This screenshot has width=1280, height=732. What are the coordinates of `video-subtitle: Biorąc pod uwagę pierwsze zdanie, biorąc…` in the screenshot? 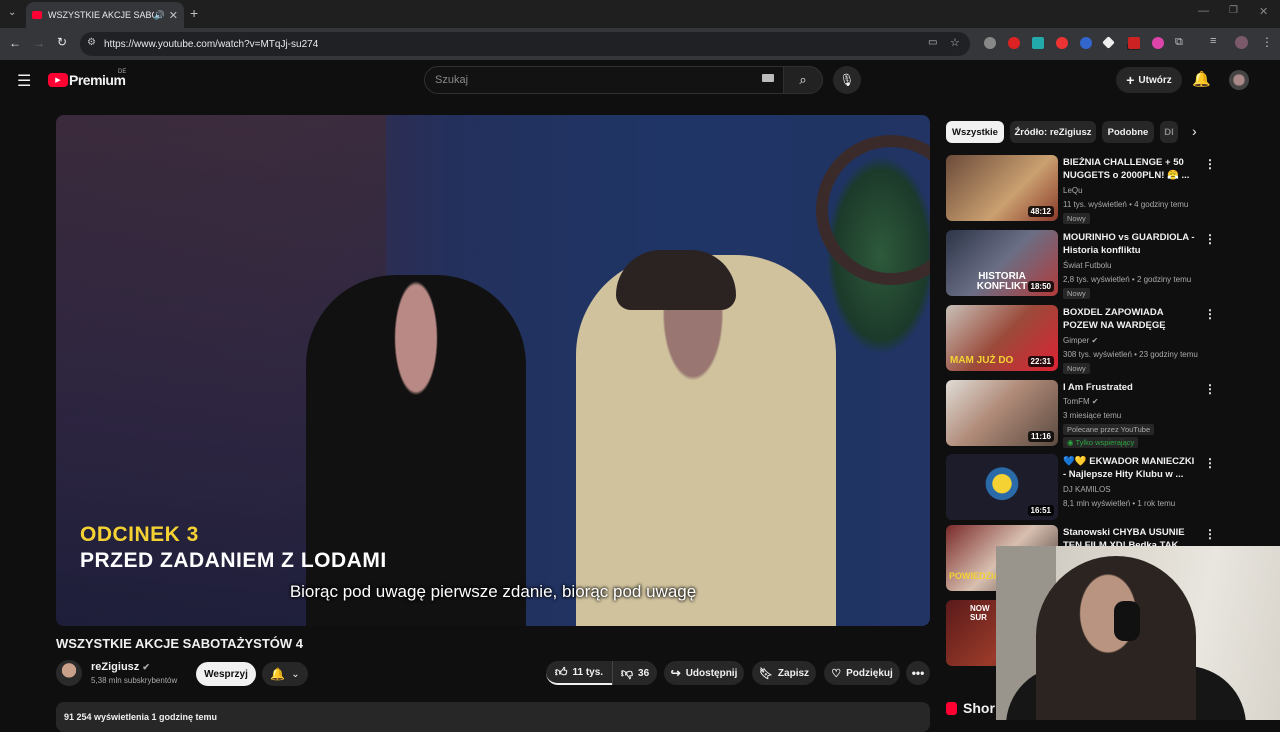 It's located at (493, 591).